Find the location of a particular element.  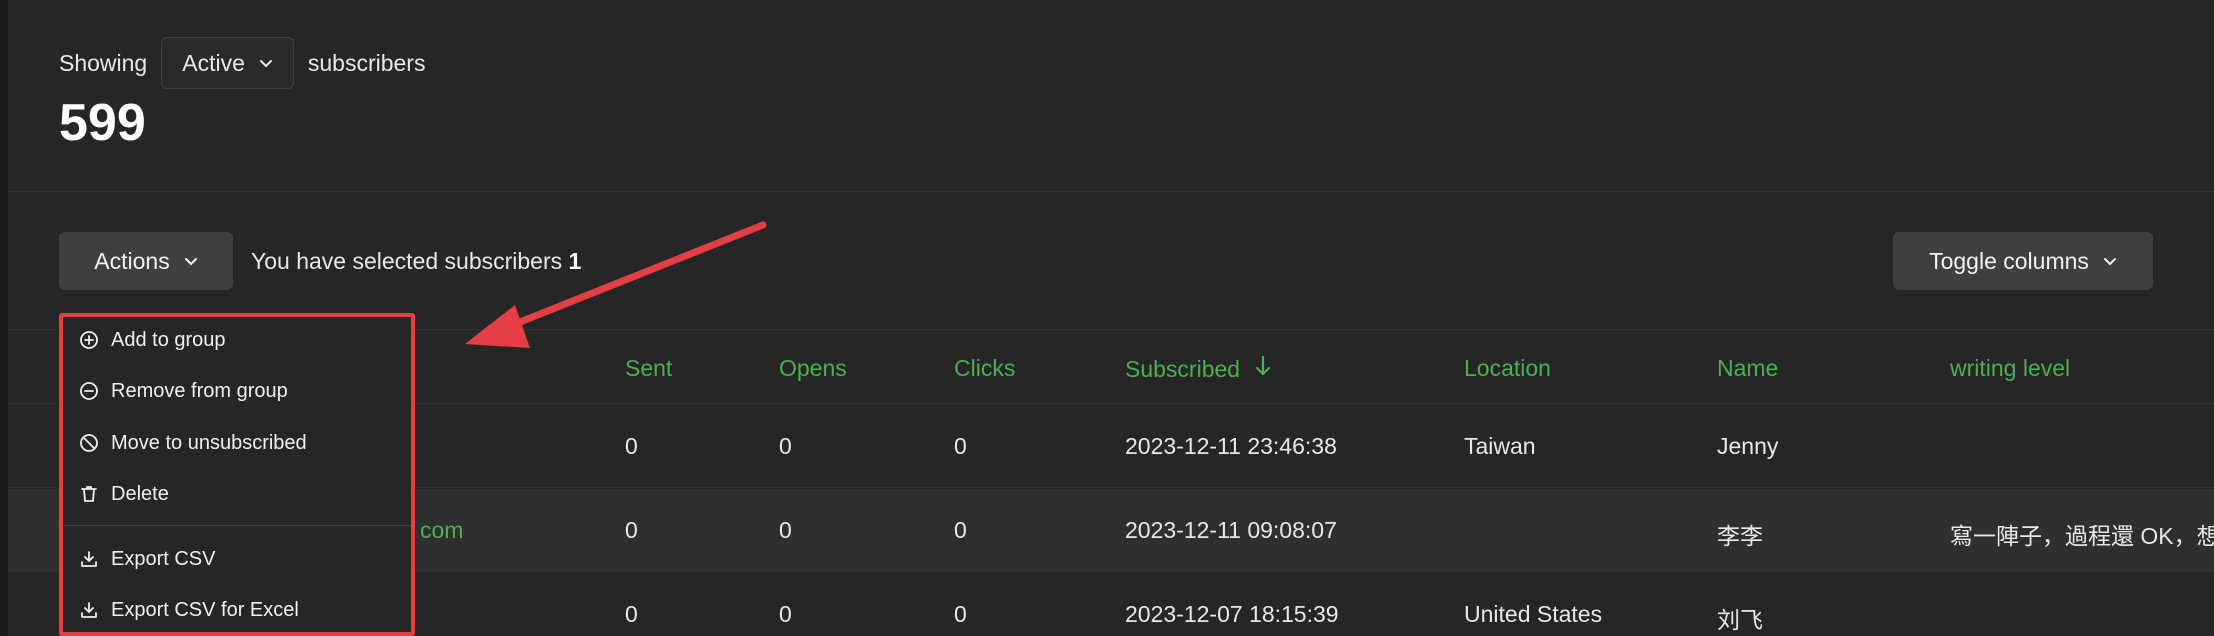

column-header-label: Subscribed is located at coordinates (1183, 368).